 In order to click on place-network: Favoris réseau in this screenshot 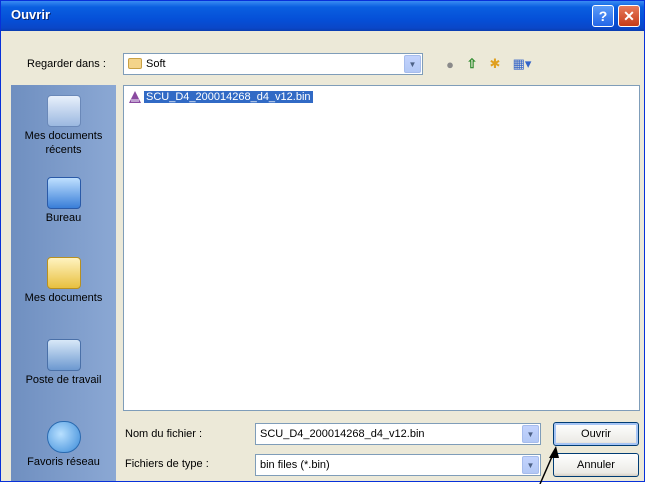, I will do `click(63, 445)`.